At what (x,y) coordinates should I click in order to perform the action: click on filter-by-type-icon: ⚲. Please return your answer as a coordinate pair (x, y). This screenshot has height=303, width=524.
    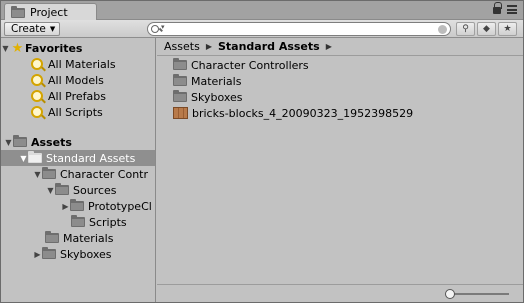
    Looking at the image, I should click on (465, 29).